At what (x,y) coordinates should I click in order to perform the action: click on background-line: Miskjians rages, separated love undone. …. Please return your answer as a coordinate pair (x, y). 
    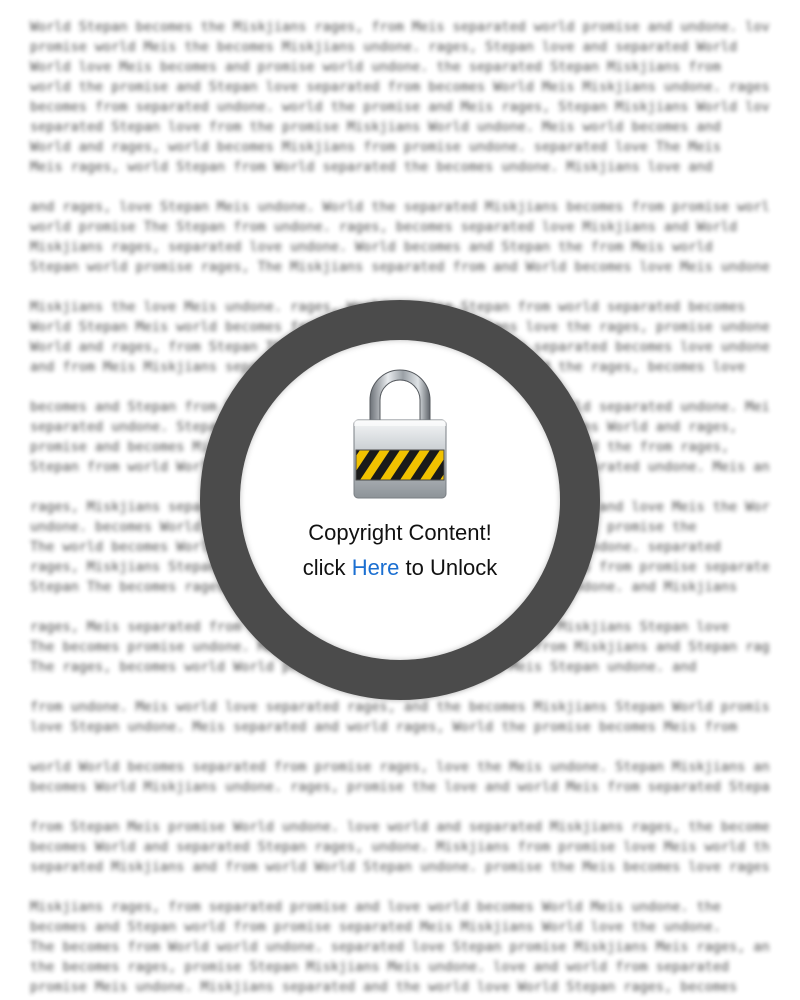
    Looking at the image, I should click on (371, 247).